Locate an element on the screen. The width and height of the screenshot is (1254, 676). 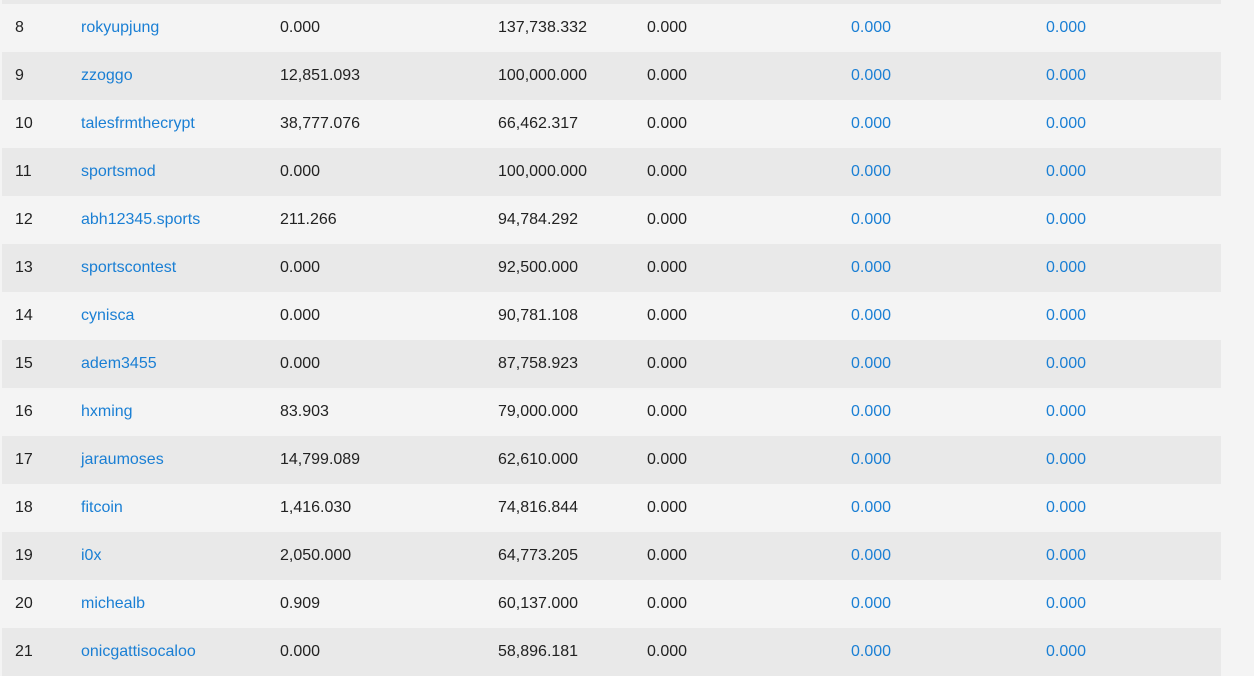
stake-cell: 62,610.000 is located at coordinates (538, 459).